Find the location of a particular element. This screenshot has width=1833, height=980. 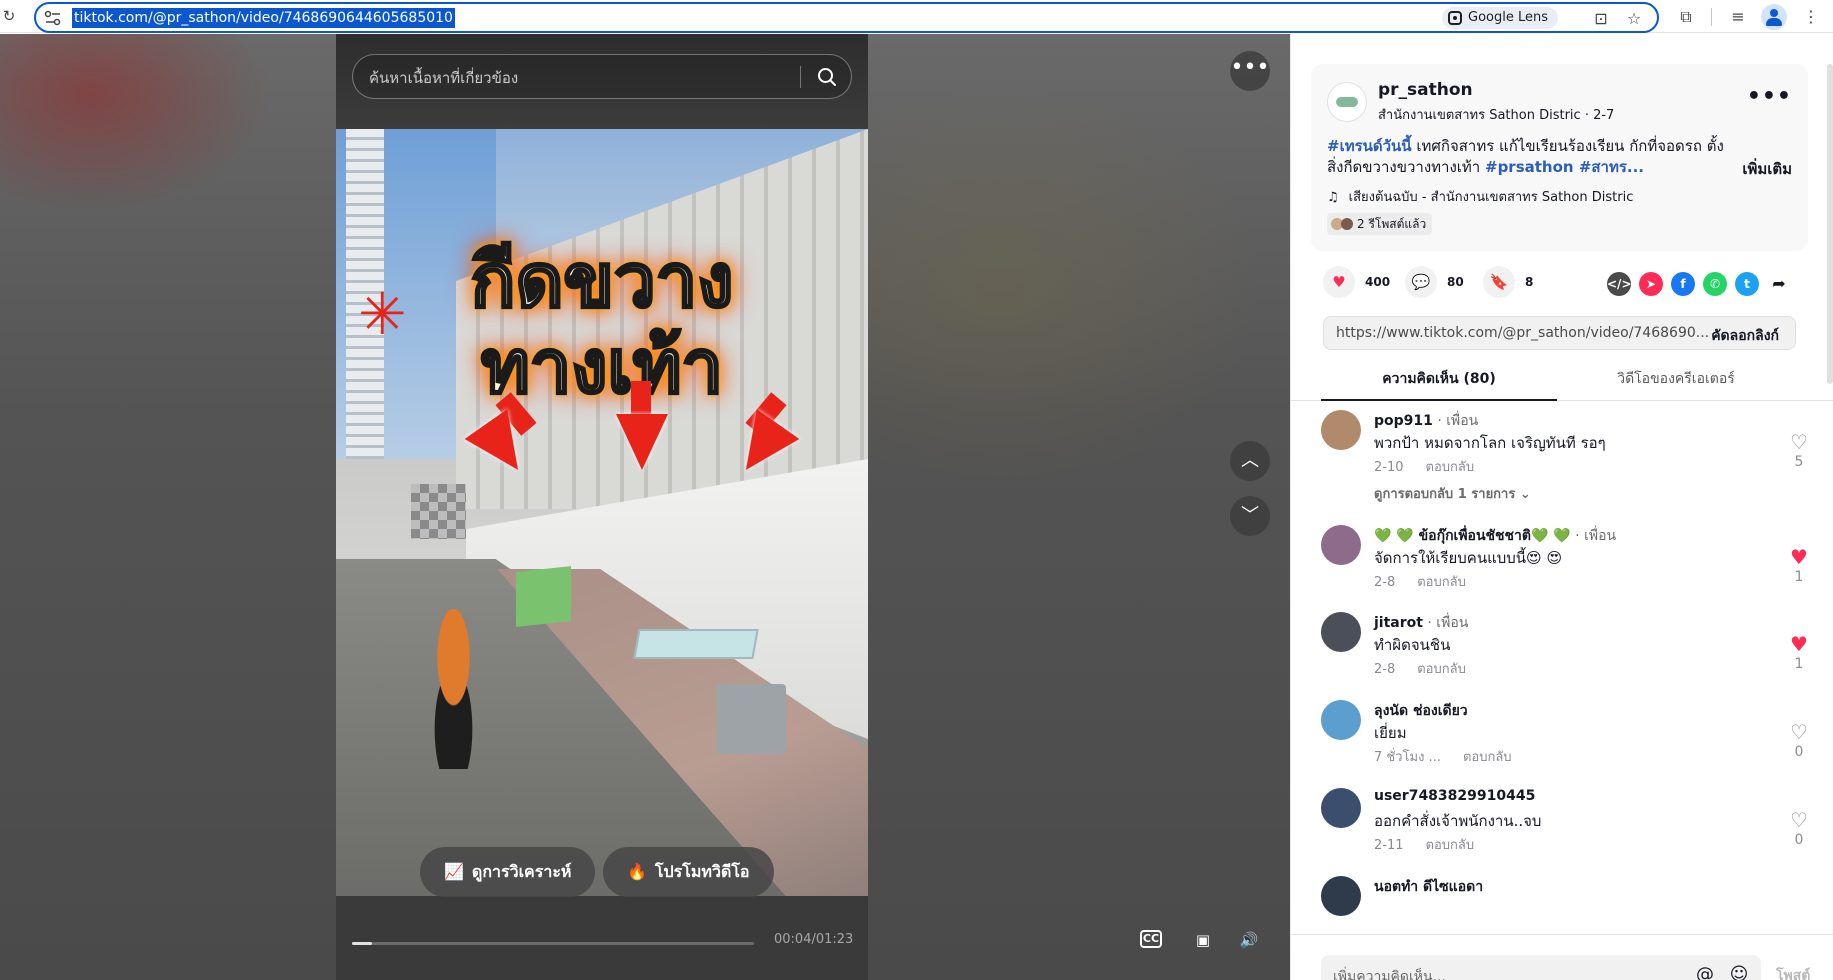

copy-link-button: คัดลอกลิงก์ is located at coordinates (1745, 336).